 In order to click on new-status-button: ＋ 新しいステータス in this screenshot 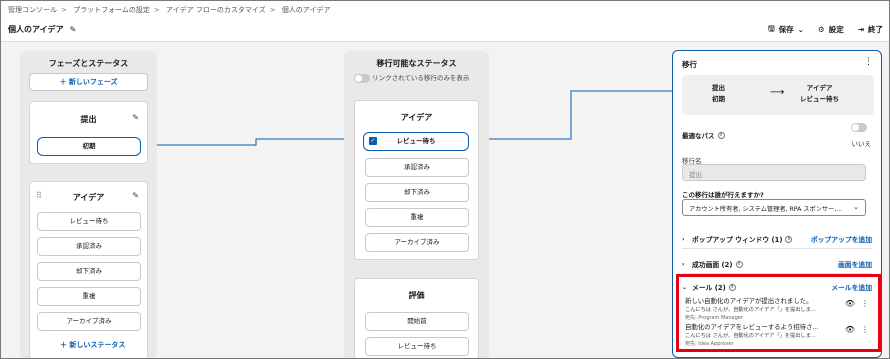, I will do `click(92, 345)`.